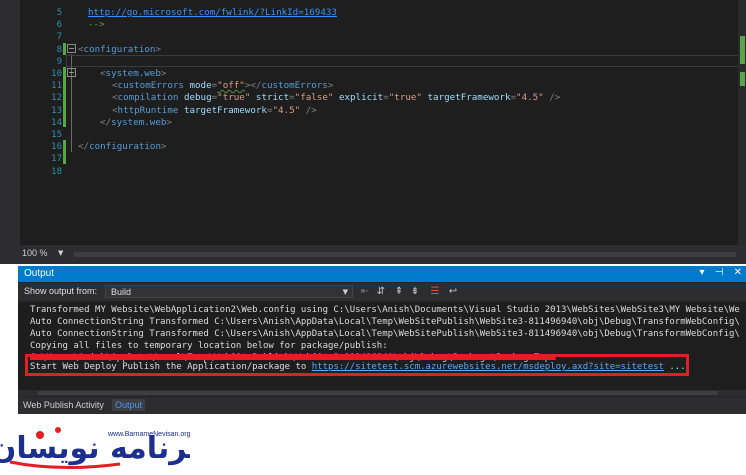 This screenshot has width=746, height=475. I want to click on line-number: 13, so click(56, 110).